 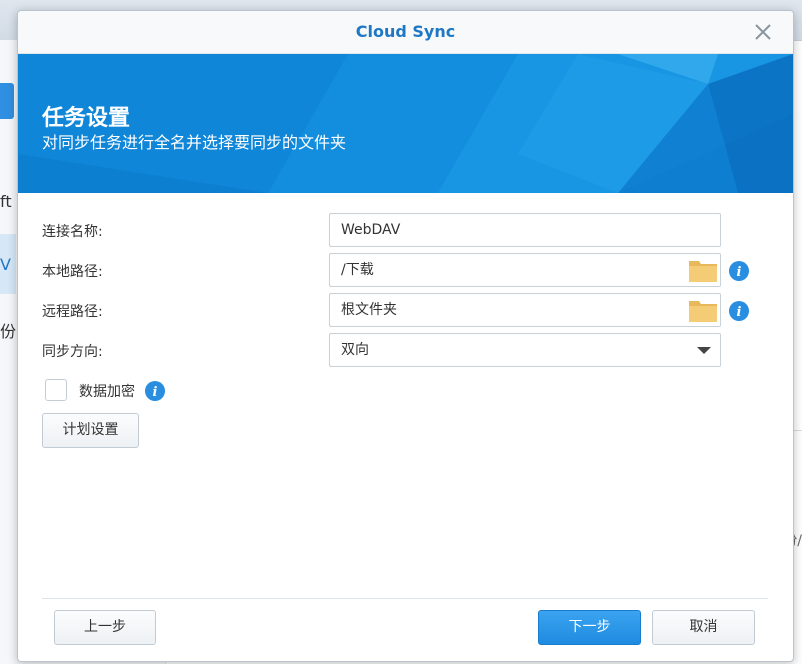 What do you see at coordinates (525, 350) in the screenshot?
I see `sync-direction-select: 双向` at bounding box center [525, 350].